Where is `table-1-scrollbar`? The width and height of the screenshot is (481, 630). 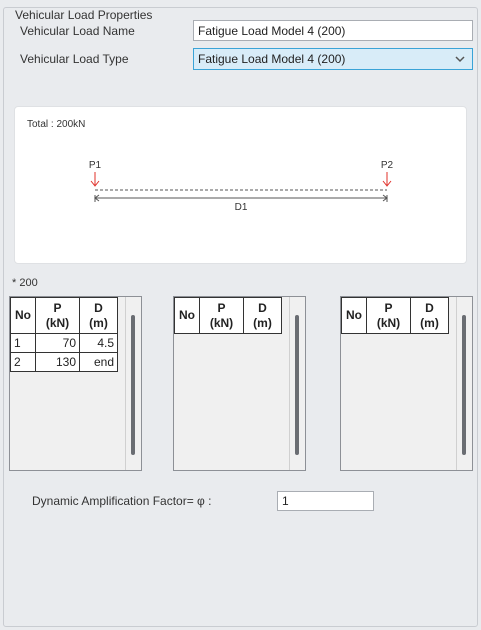
table-1-scrollbar is located at coordinates (133, 383).